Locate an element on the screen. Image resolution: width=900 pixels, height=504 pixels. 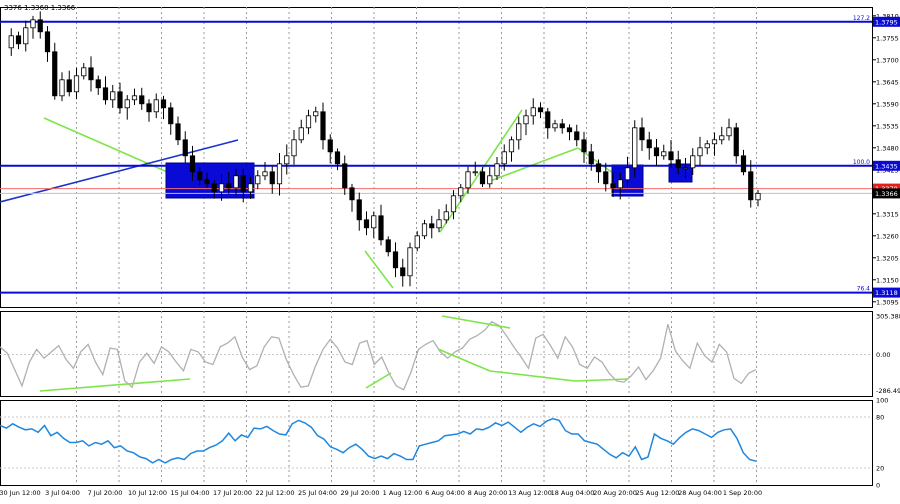
cci-axis-label: 305.3886 is located at coordinates (888, 316).